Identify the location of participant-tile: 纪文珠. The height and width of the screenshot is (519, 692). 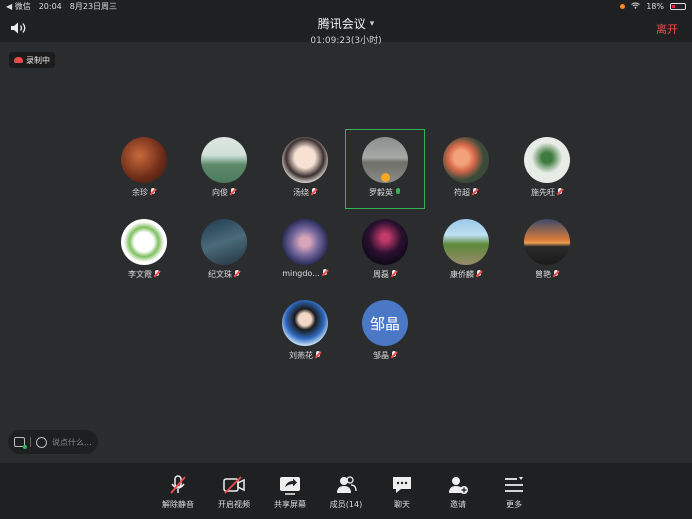
(224, 252).